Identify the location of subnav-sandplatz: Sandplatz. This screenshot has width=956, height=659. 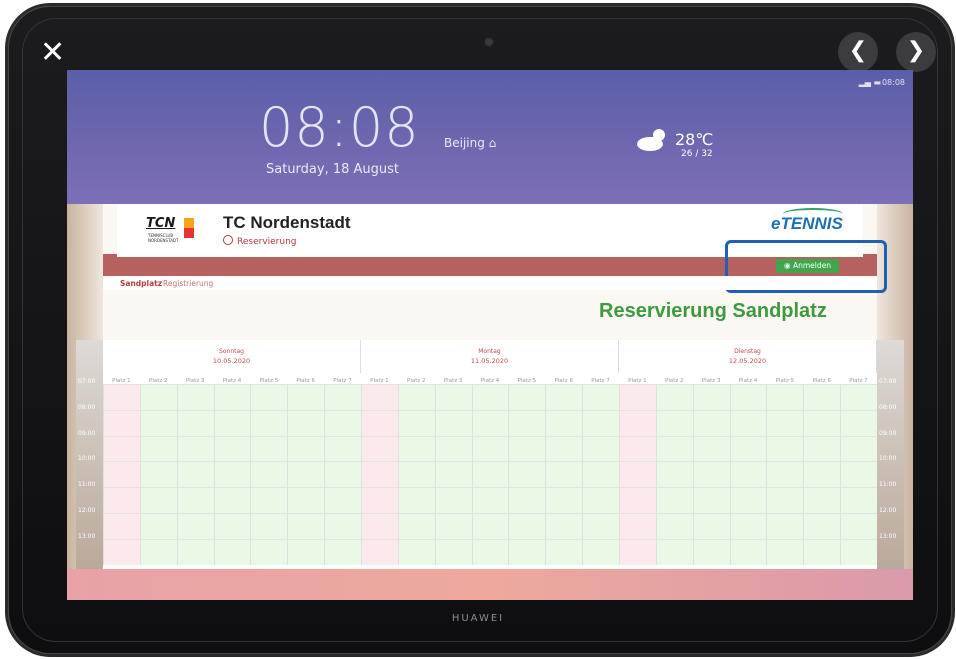
(141, 283).